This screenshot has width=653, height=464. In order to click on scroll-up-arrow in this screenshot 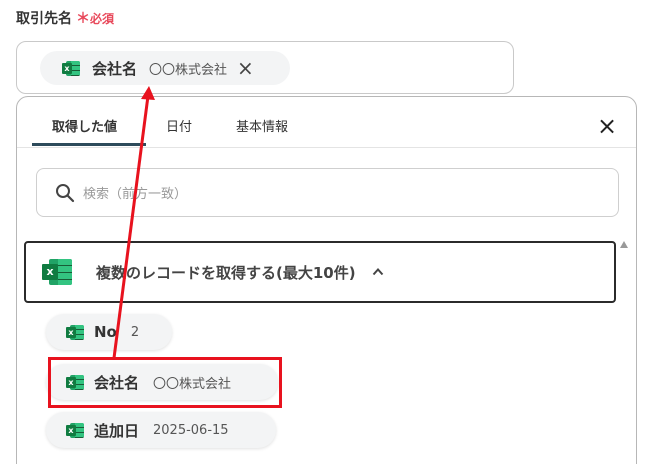, I will do `click(624, 244)`.